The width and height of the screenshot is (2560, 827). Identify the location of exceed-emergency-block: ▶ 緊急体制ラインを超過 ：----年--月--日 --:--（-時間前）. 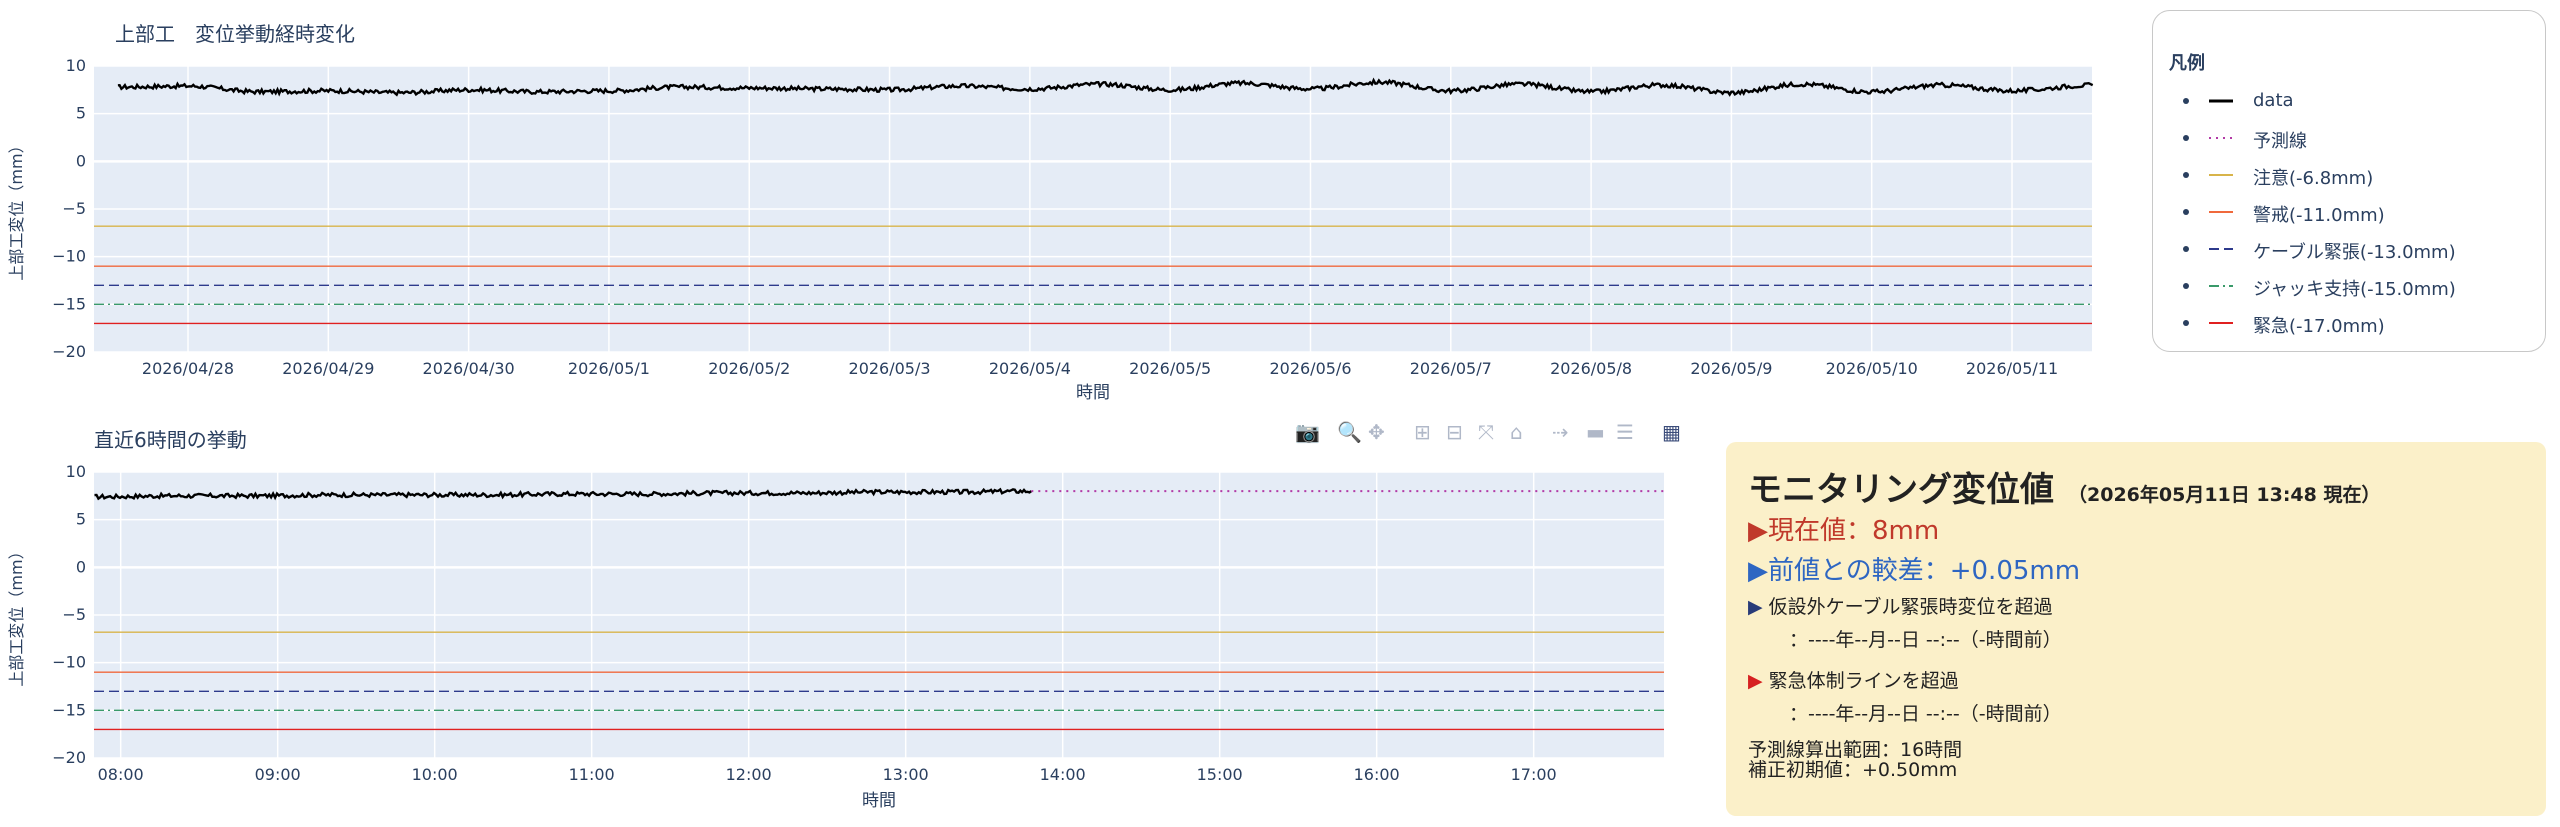
(1905, 696).